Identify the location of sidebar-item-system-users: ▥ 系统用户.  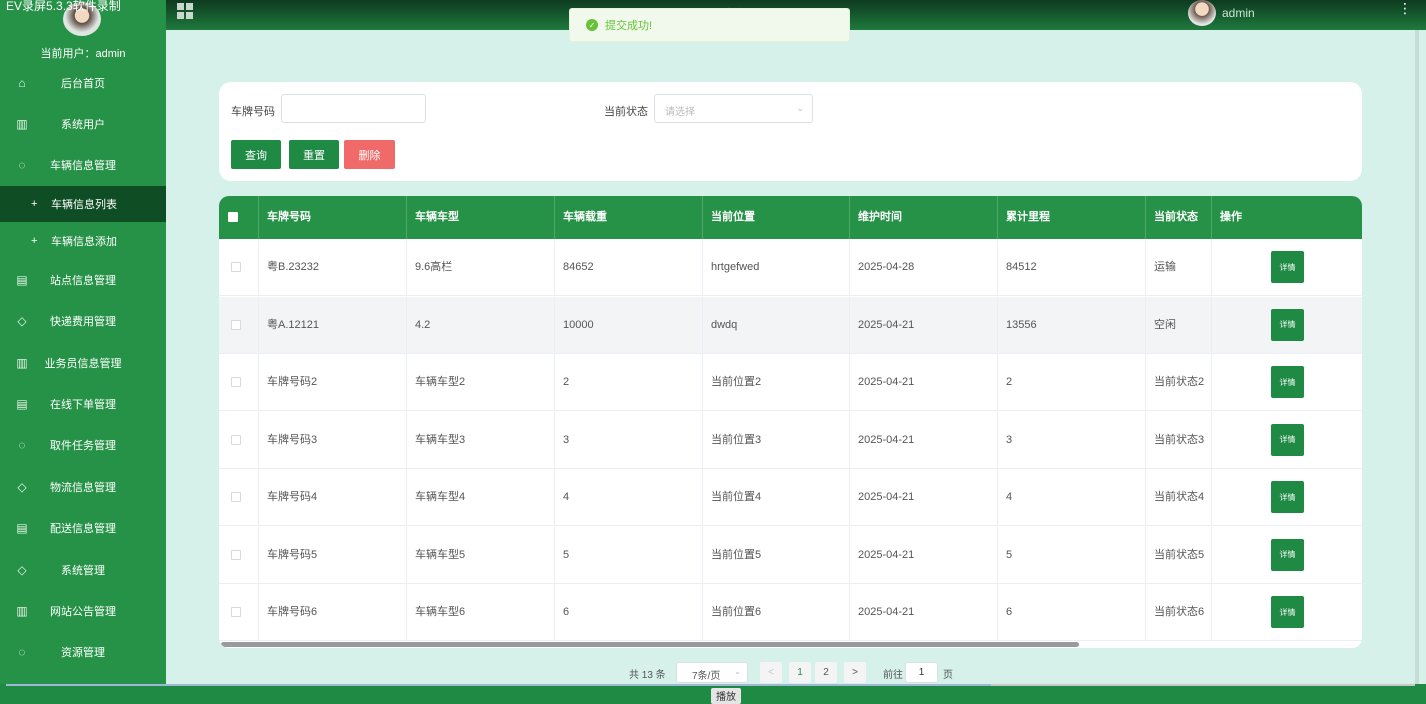
(83, 124).